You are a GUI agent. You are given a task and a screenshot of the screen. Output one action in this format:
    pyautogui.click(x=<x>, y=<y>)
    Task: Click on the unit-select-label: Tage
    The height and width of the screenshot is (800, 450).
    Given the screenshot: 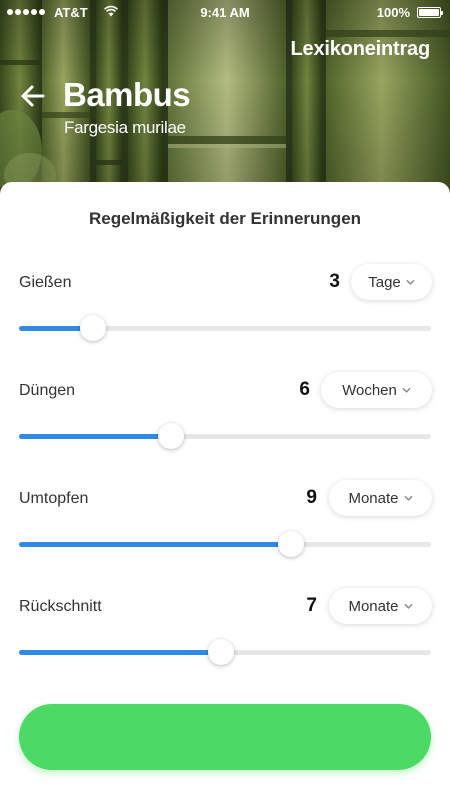 What is the action you would take?
    pyautogui.click(x=384, y=282)
    